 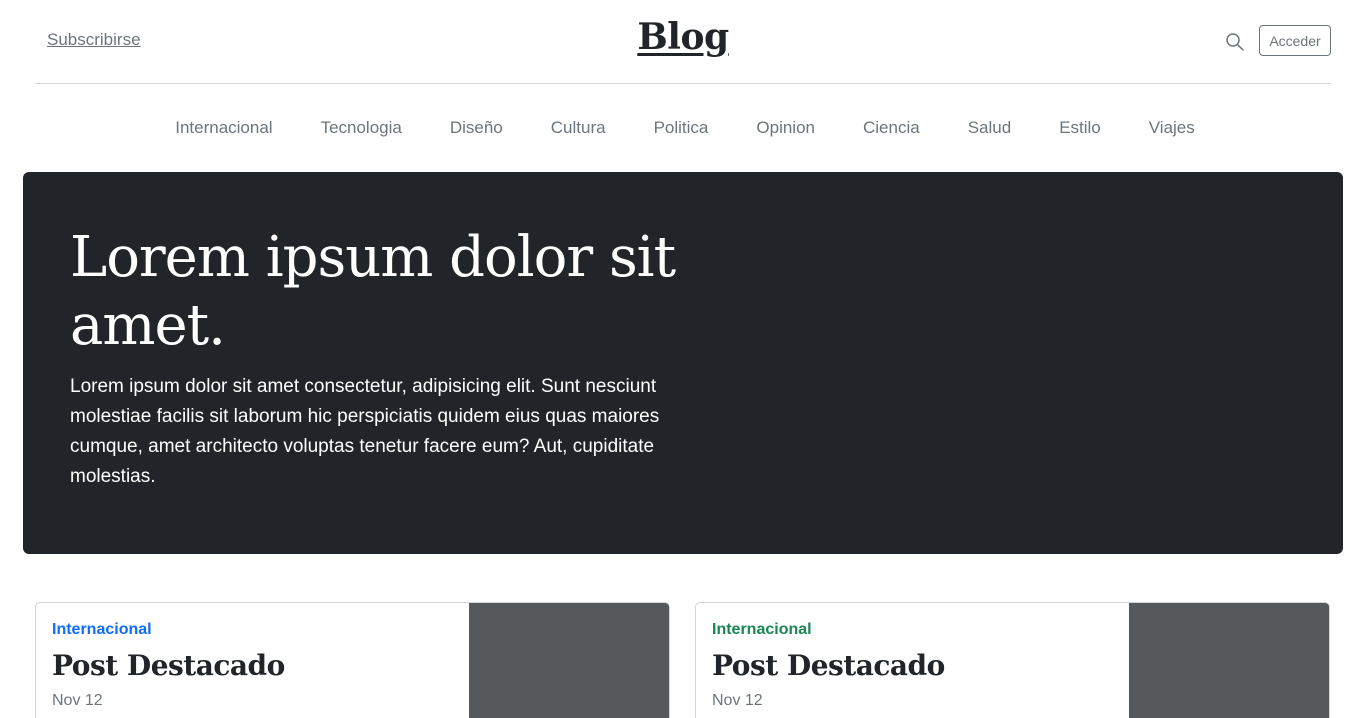 What do you see at coordinates (1295, 40) in the screenshot?
I see `login-button: Acceder` at bounding box center [1295, 40].